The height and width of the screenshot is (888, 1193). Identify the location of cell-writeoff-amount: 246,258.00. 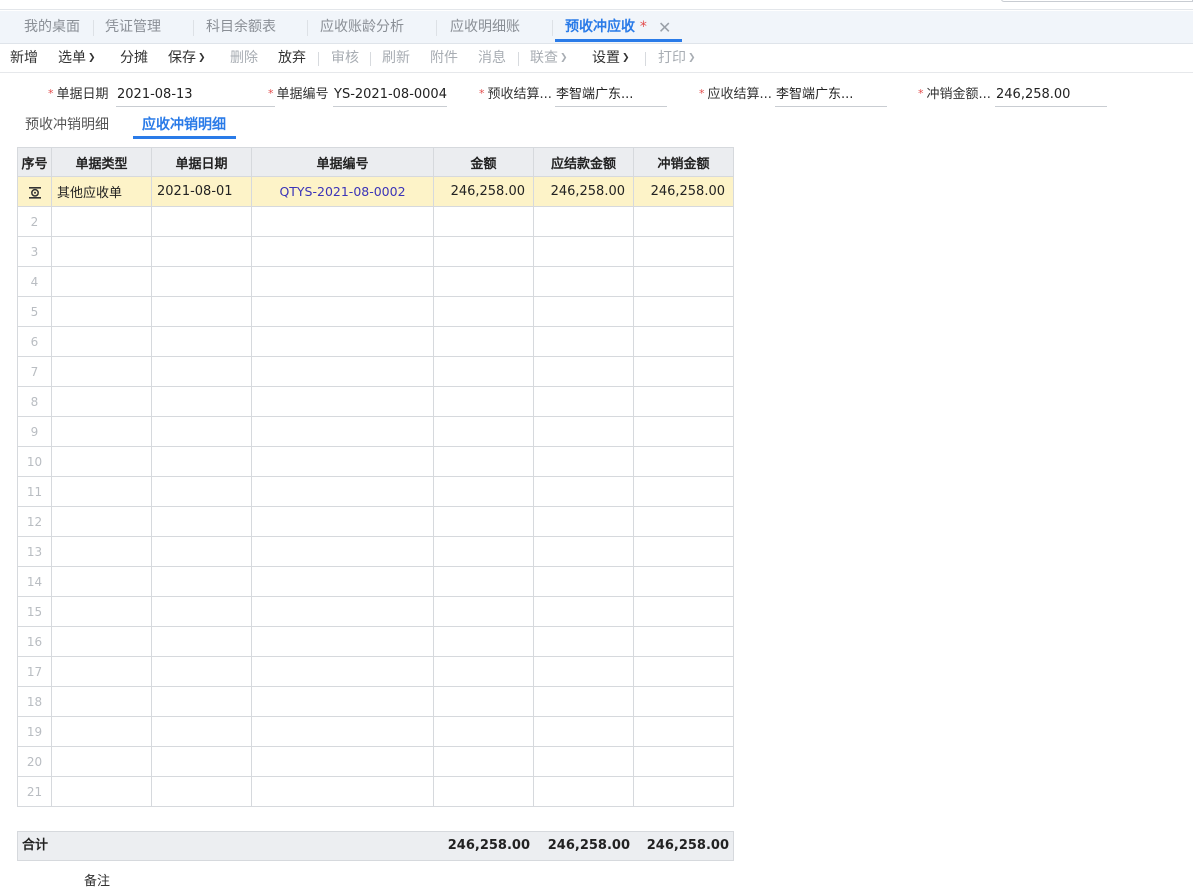
(683, 191).